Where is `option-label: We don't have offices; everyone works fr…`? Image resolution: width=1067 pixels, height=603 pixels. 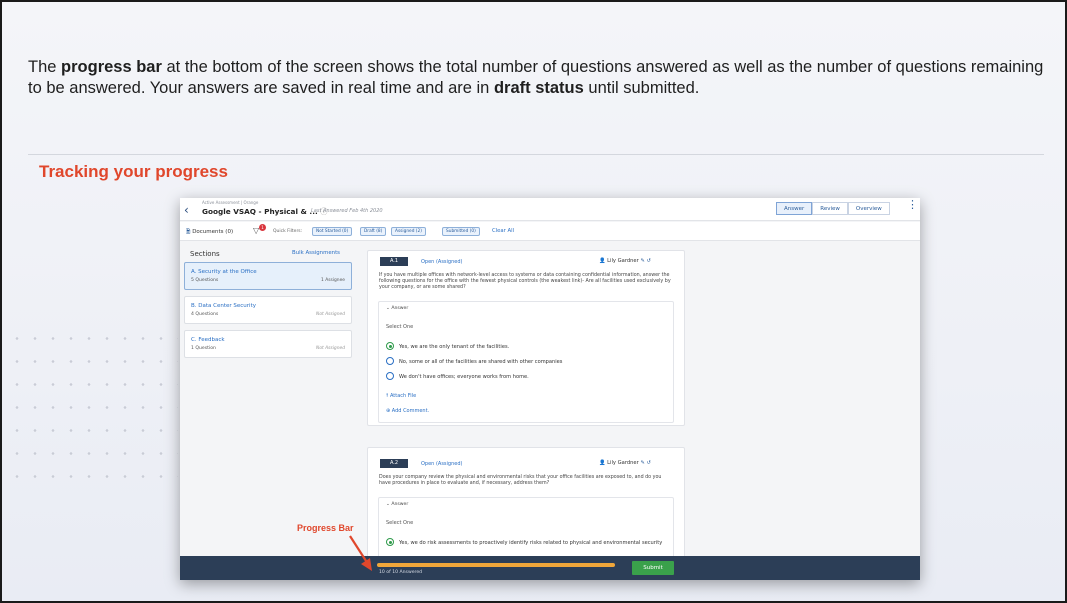
option-label: We don't have offices; everyone works fr… is located at coordinates (464, 377).